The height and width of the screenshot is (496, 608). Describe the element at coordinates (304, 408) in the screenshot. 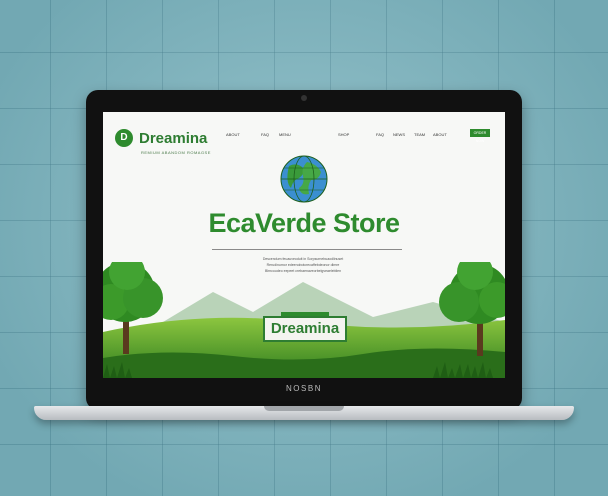

I see `trackpad-notch` at that location.